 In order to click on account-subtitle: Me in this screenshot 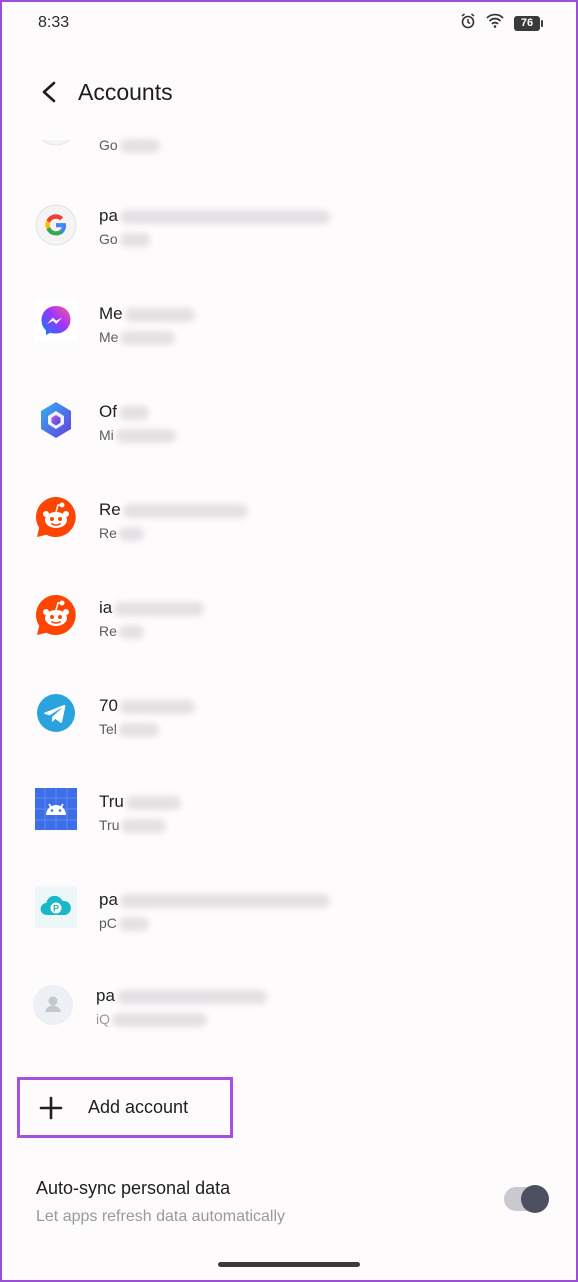, I will do `click(109, 337)`.